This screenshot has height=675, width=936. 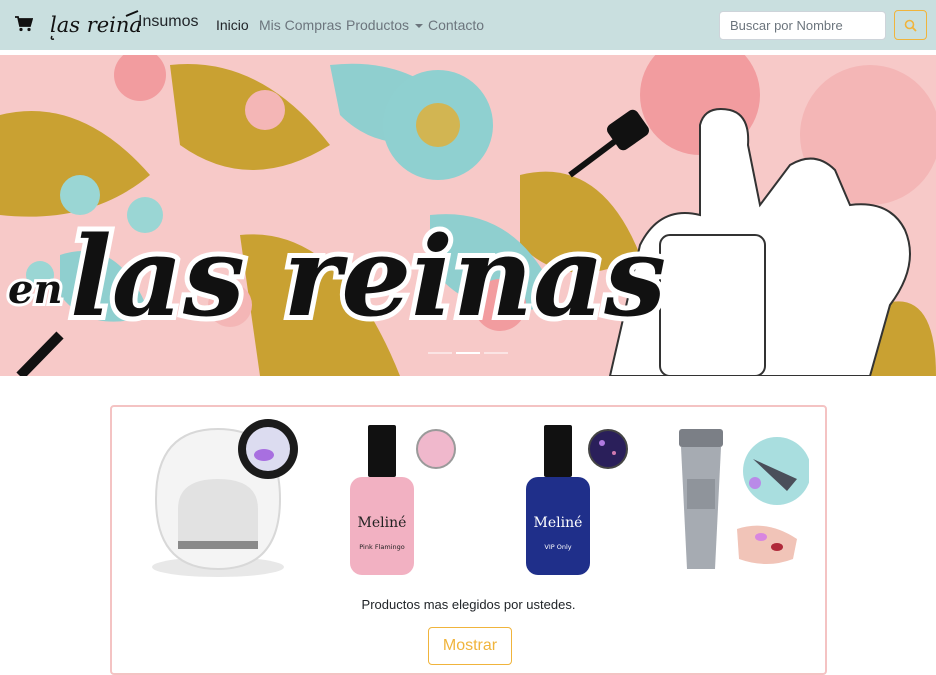 I want to click on banner-headline-prefix: en, so click(x=35, y=289).